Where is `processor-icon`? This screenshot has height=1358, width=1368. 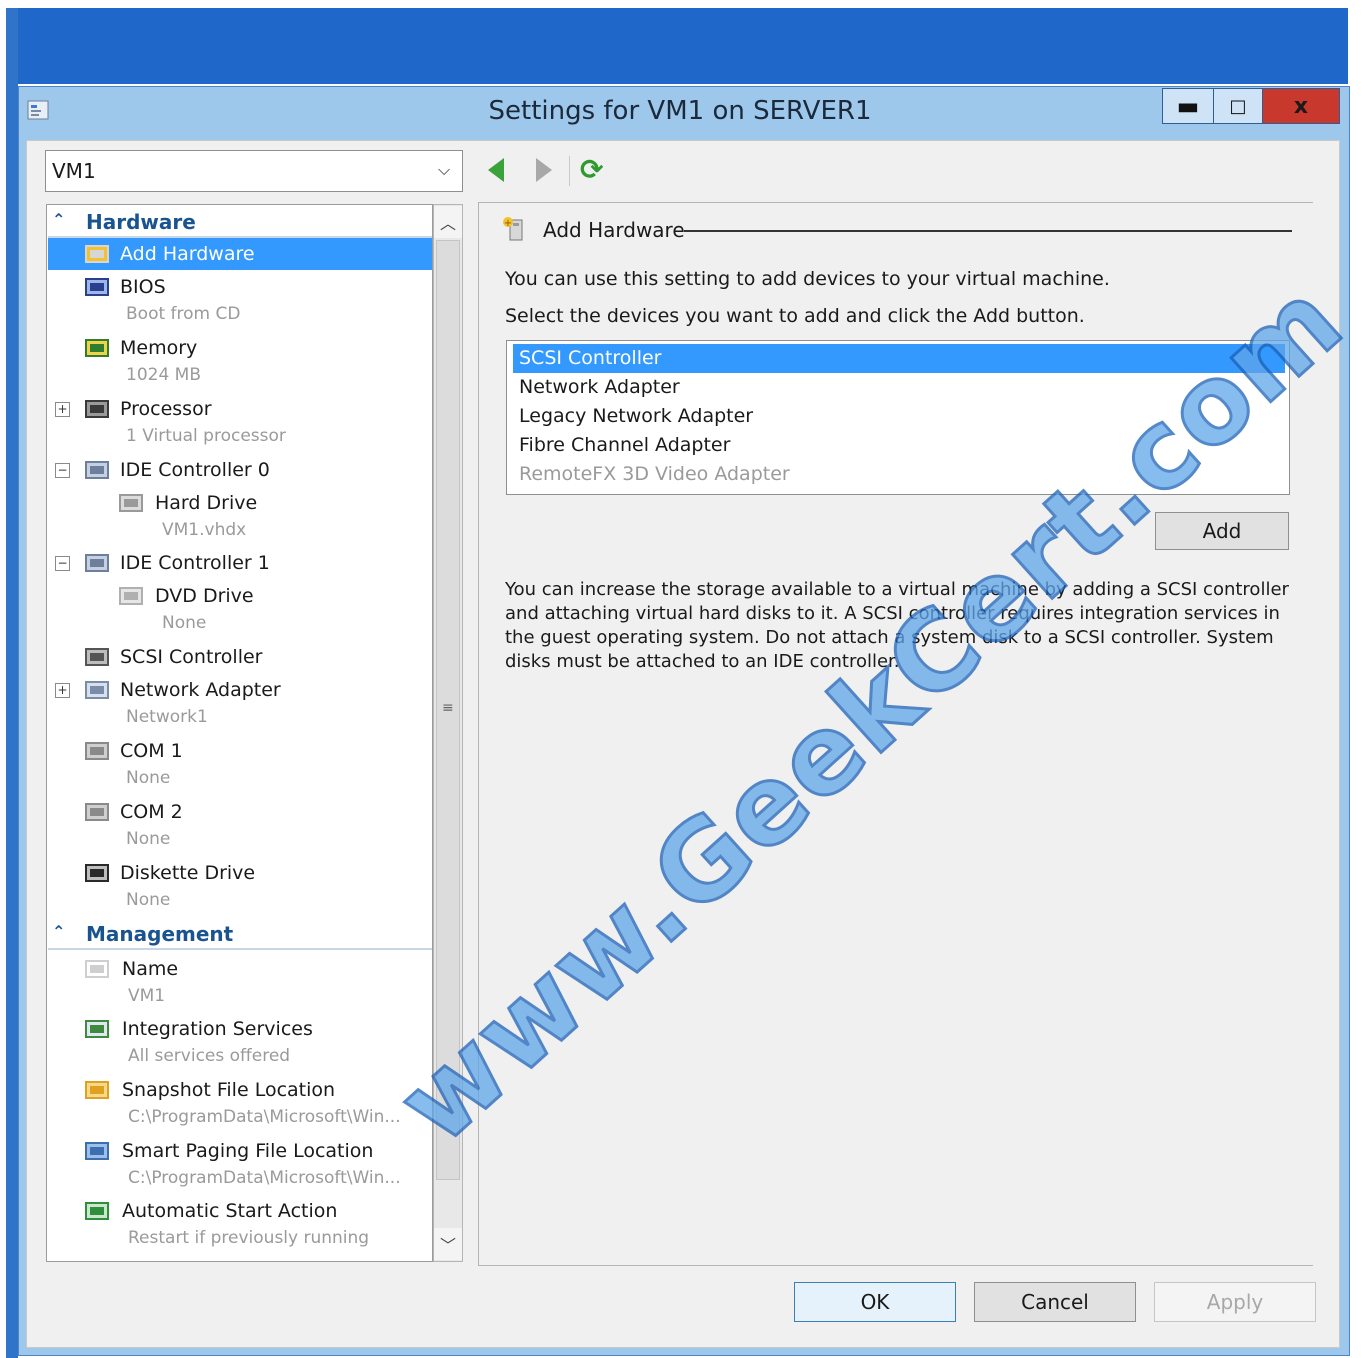
processor-icon is located at coordinates (97, 409).